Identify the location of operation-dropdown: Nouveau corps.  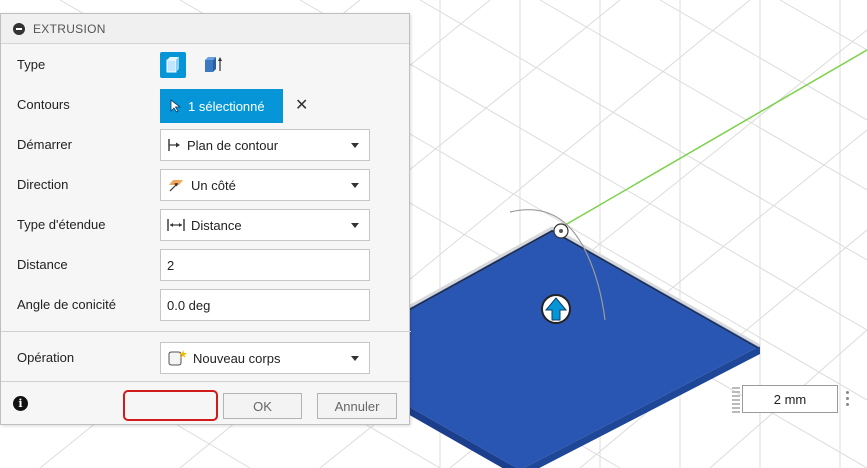
(265, 358).